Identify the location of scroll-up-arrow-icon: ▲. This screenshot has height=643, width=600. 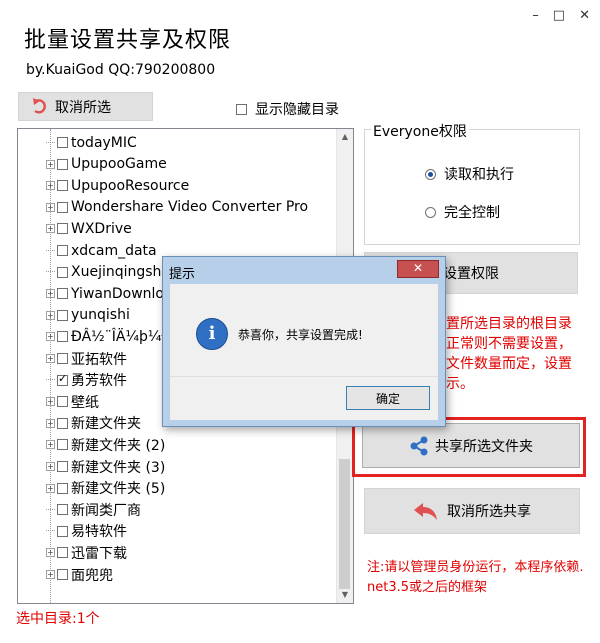
(345, 137).